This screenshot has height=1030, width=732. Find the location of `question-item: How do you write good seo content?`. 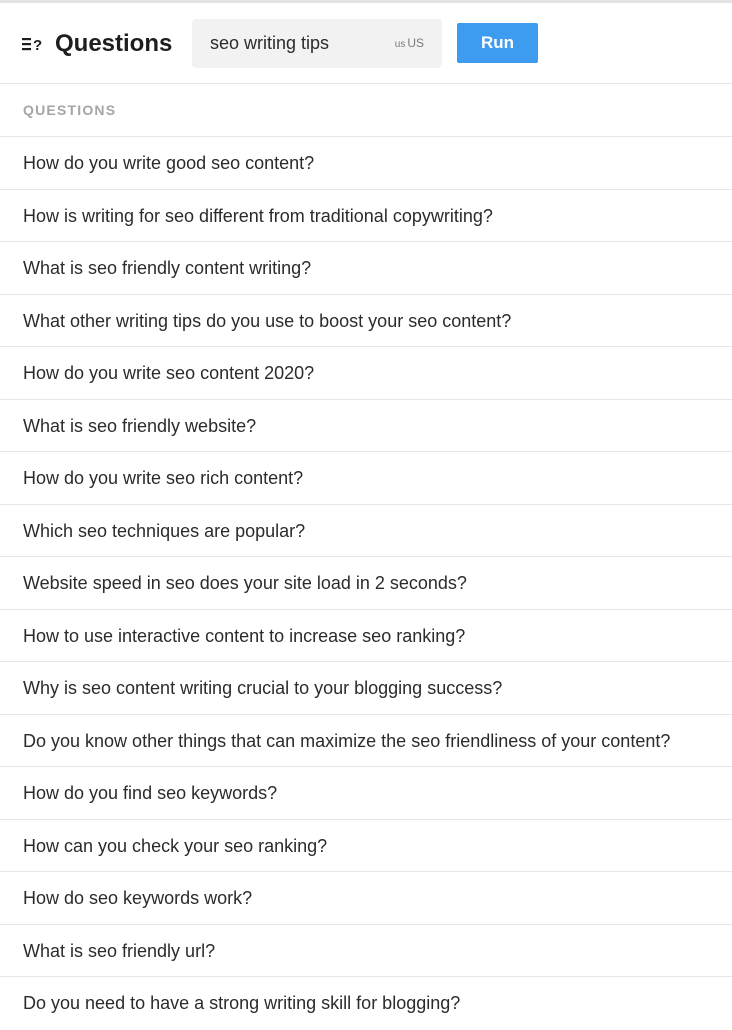

question-item: How do you write good seo content? is located at coordinates (366, 163).